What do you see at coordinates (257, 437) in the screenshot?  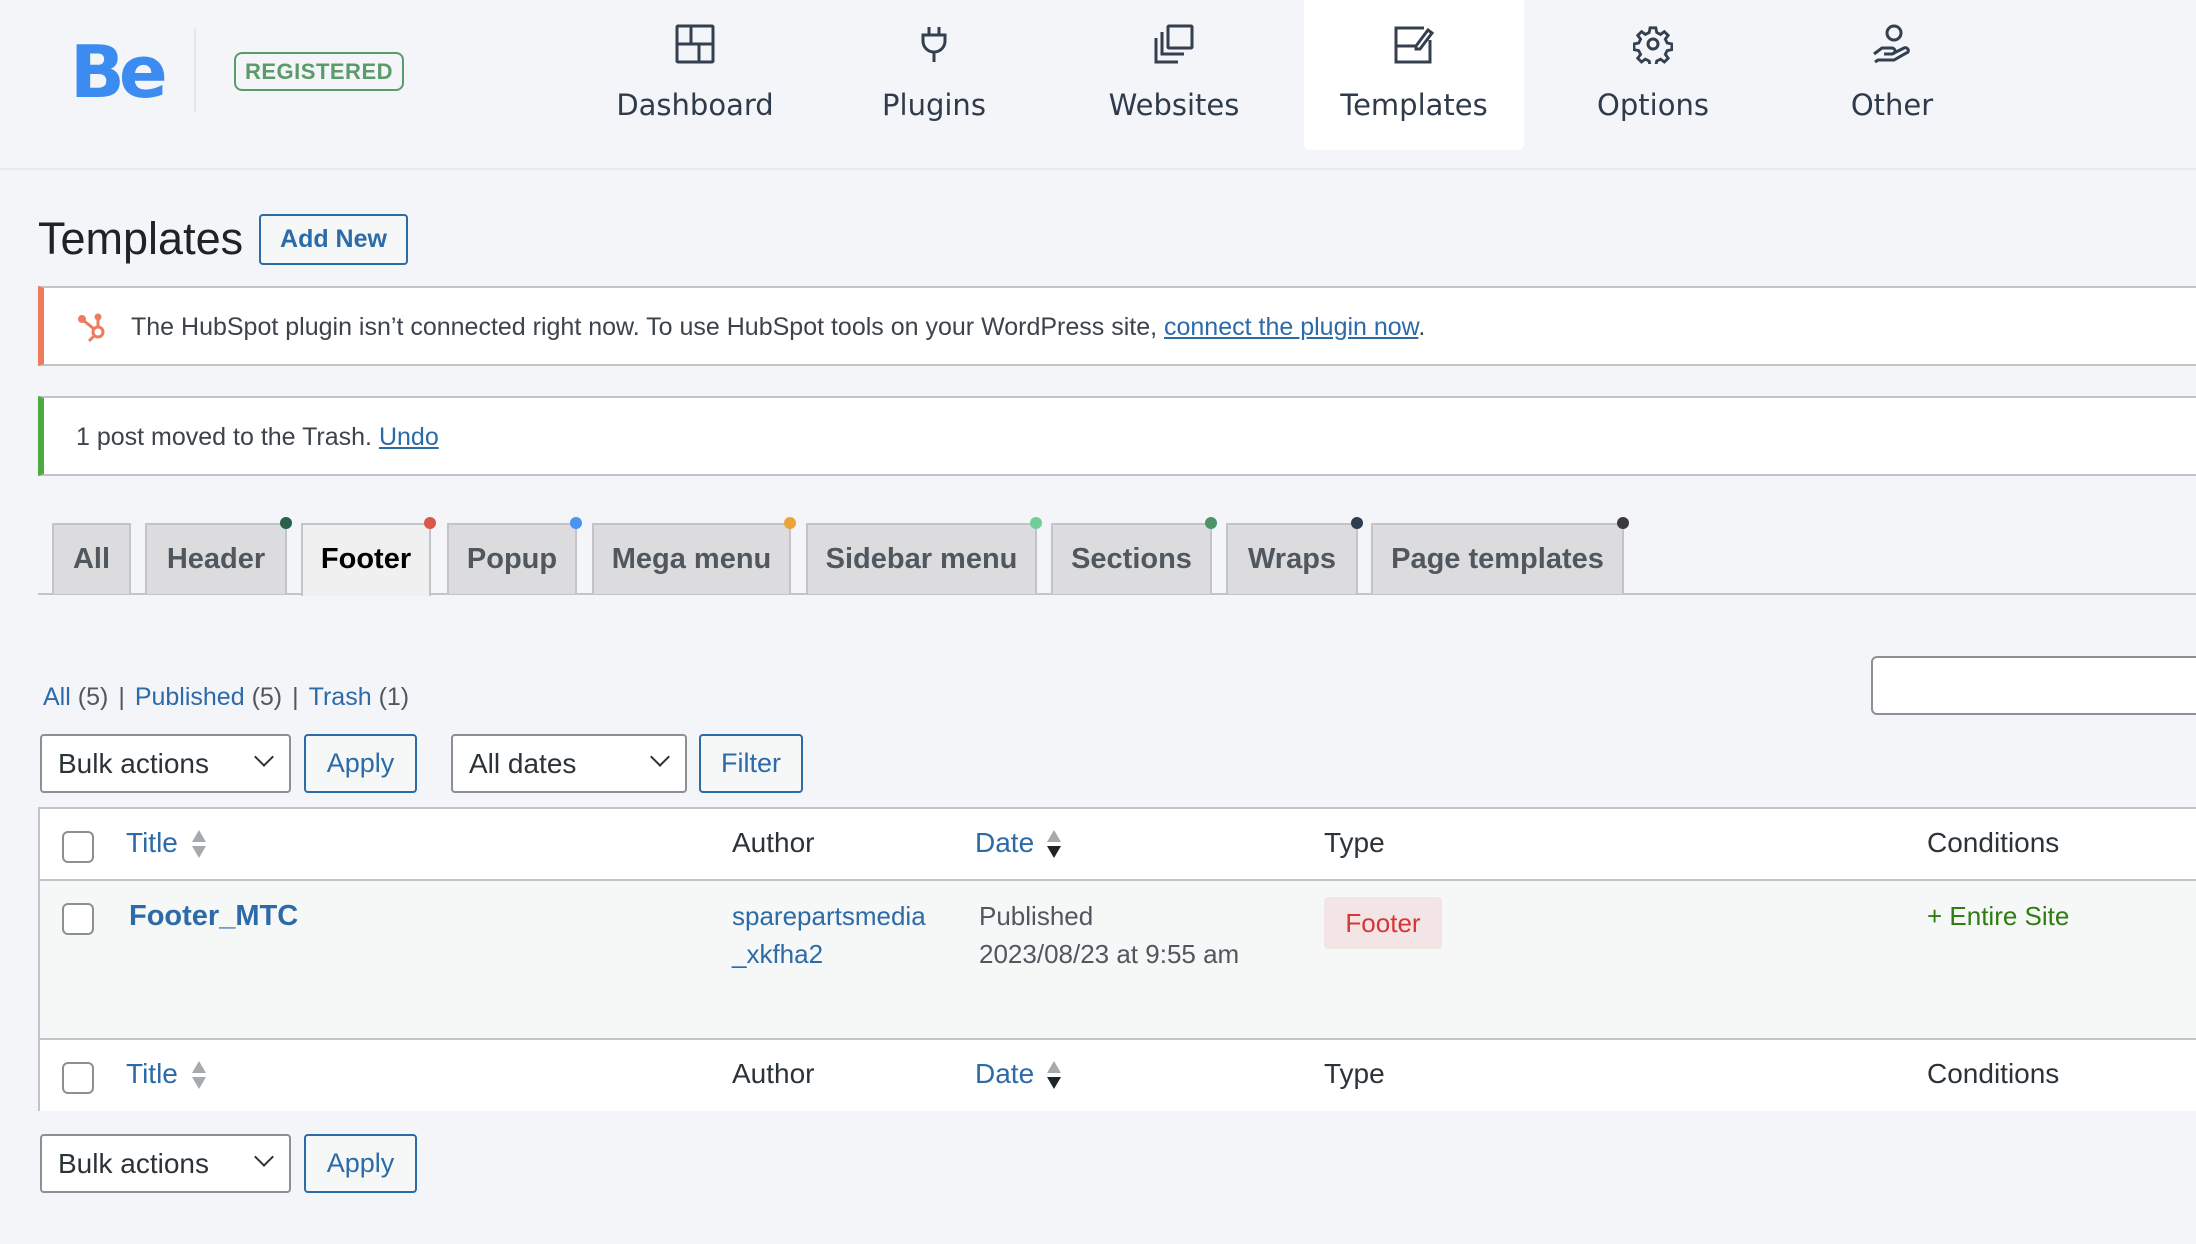 I see `trash-notice-text: 1 post moved to the Trash. Undo` at bounding box center [257, 437].